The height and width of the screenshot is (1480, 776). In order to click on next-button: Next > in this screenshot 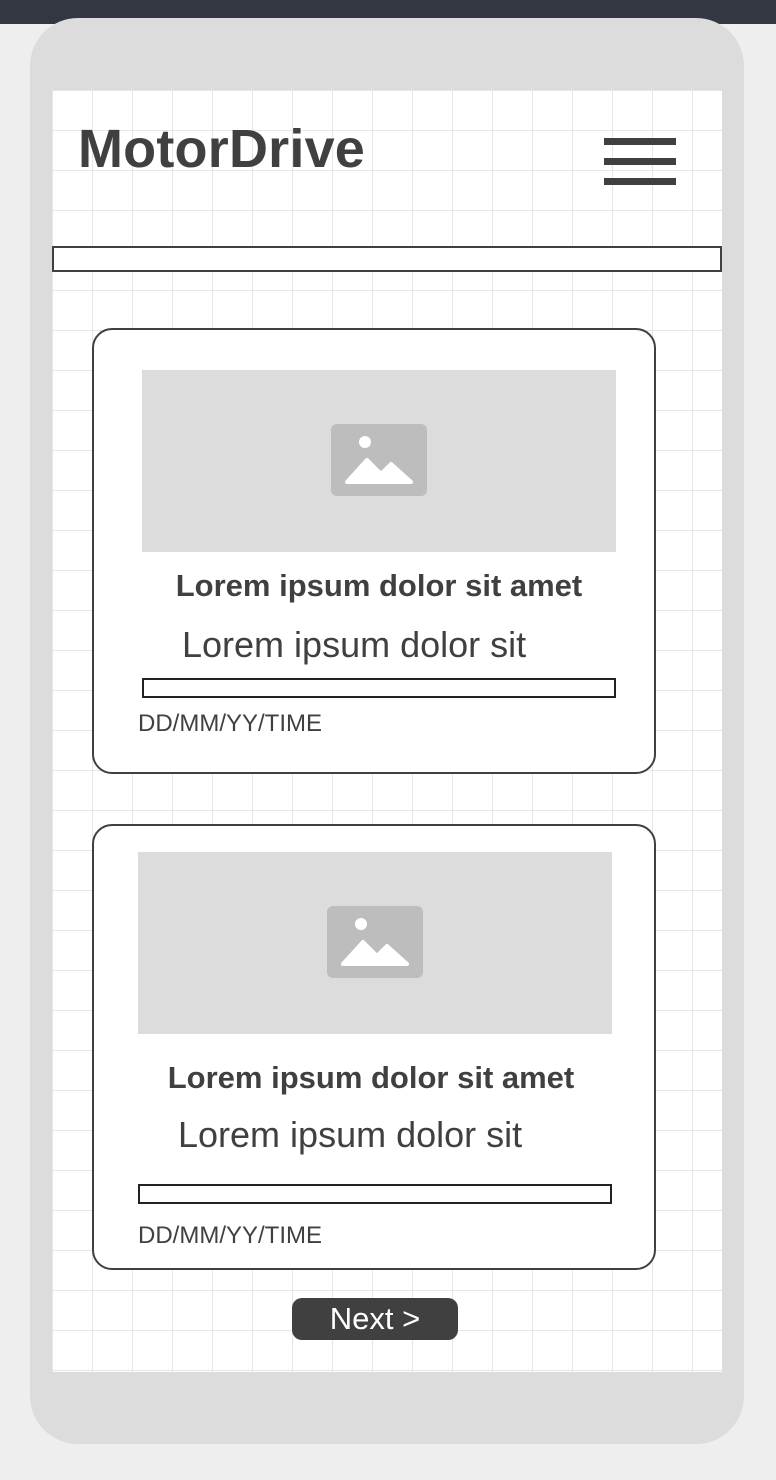, I will do `click(375, 1319)`.